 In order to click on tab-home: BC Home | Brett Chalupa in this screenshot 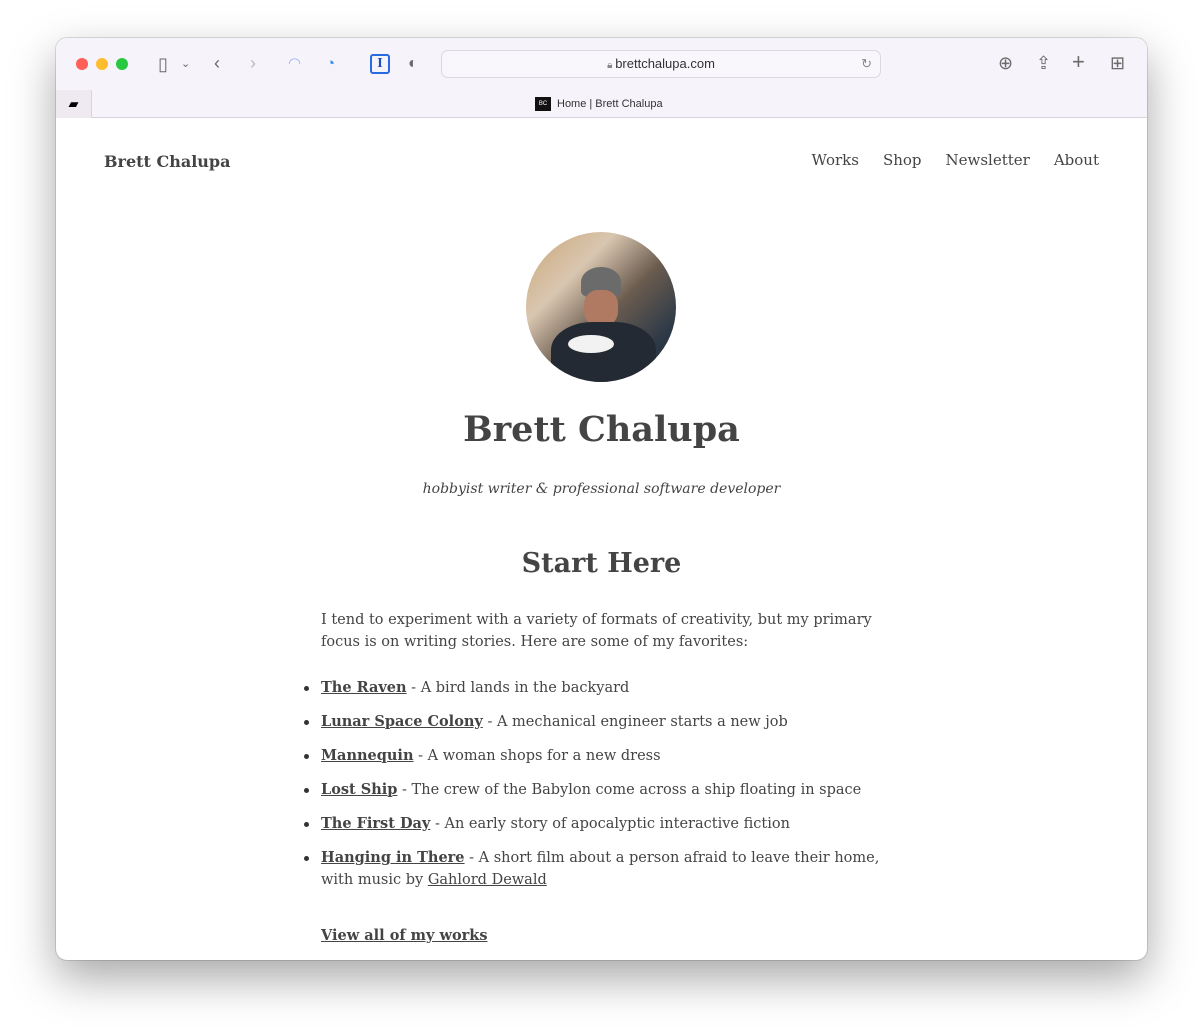, I will do `click(599, 104)`.